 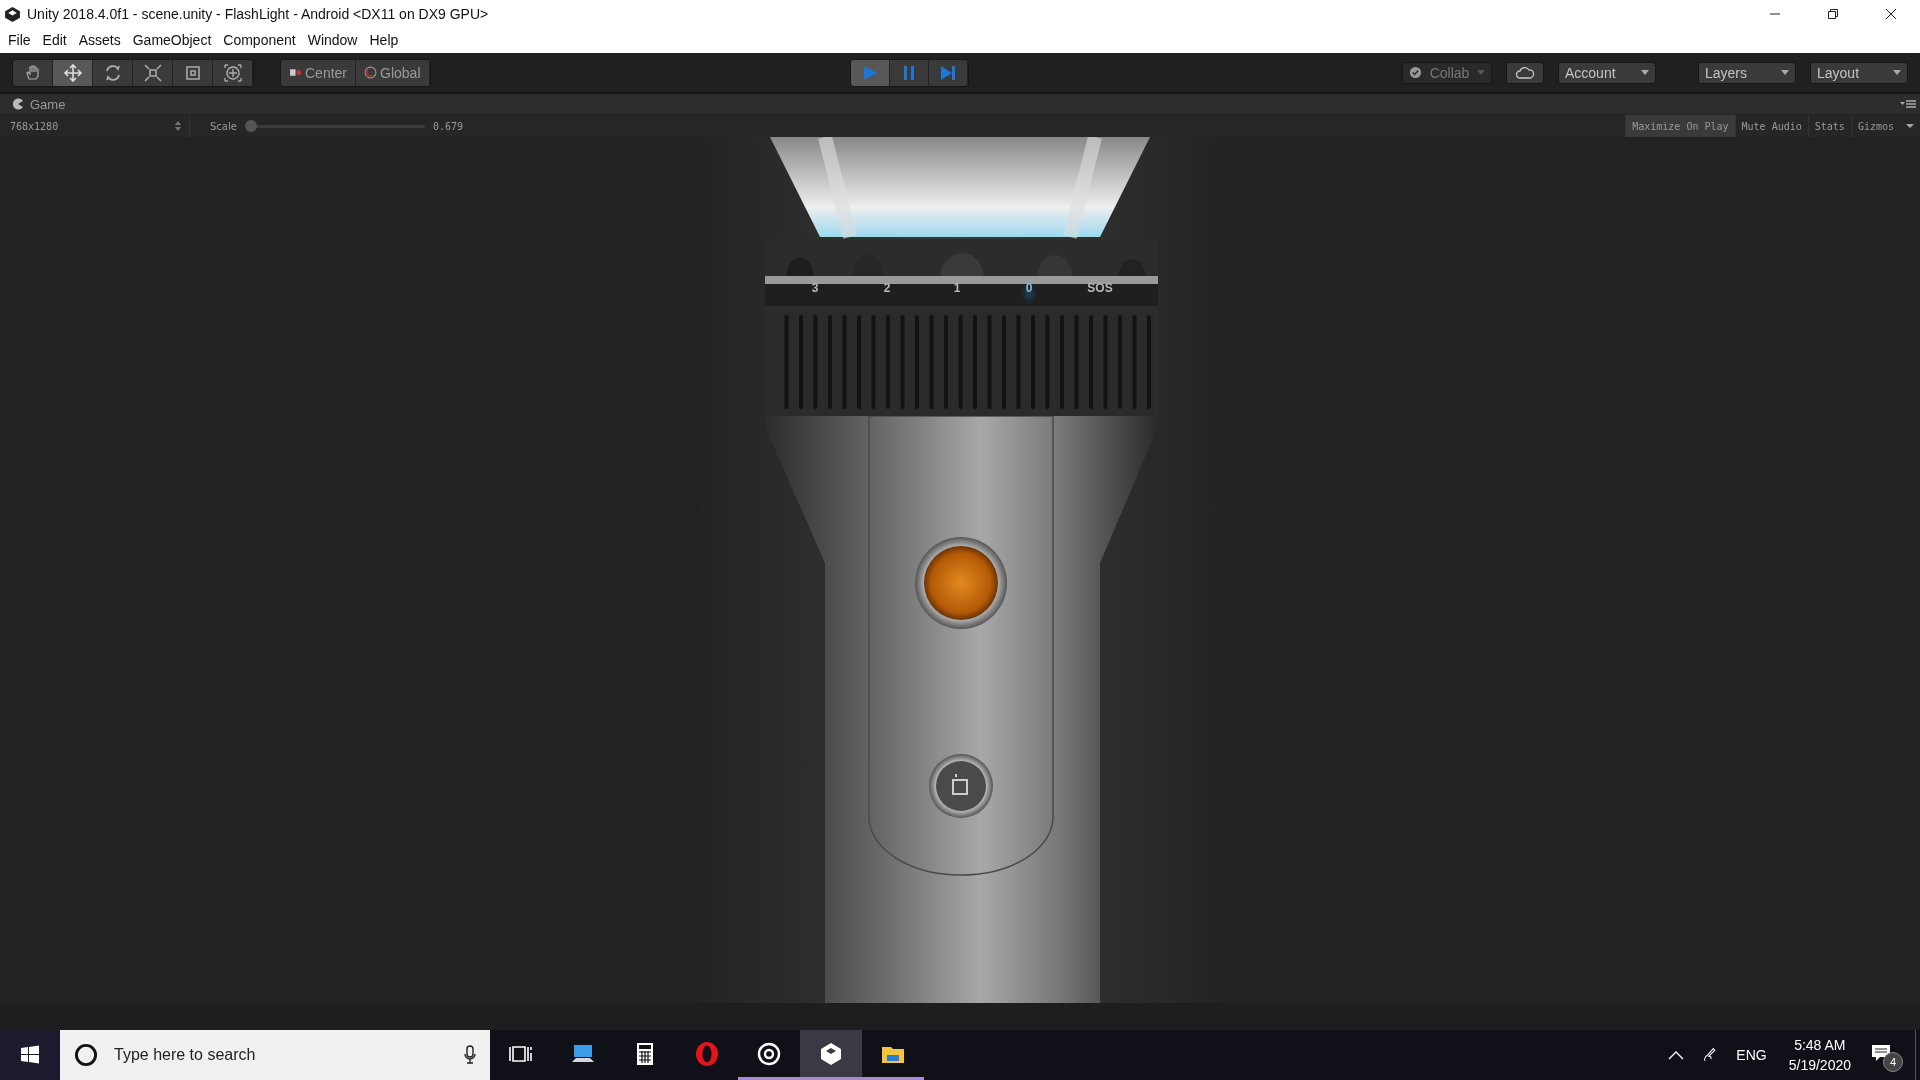 What do you see at coordinates (18, 104) in the screenshot?
I see `game-icon` at bounding box center [18, 104].